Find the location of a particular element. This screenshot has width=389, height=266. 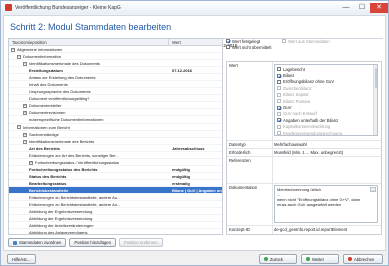

back-button: Zurück is located at coordinates (278, 259).